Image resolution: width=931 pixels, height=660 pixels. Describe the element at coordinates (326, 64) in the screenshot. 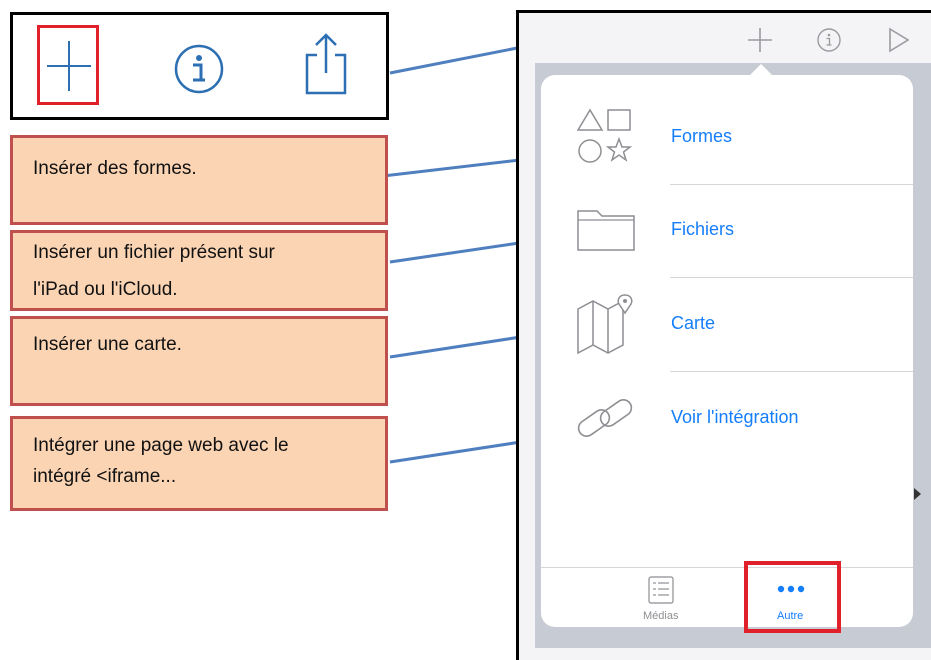

I see `share-icon` at that location.